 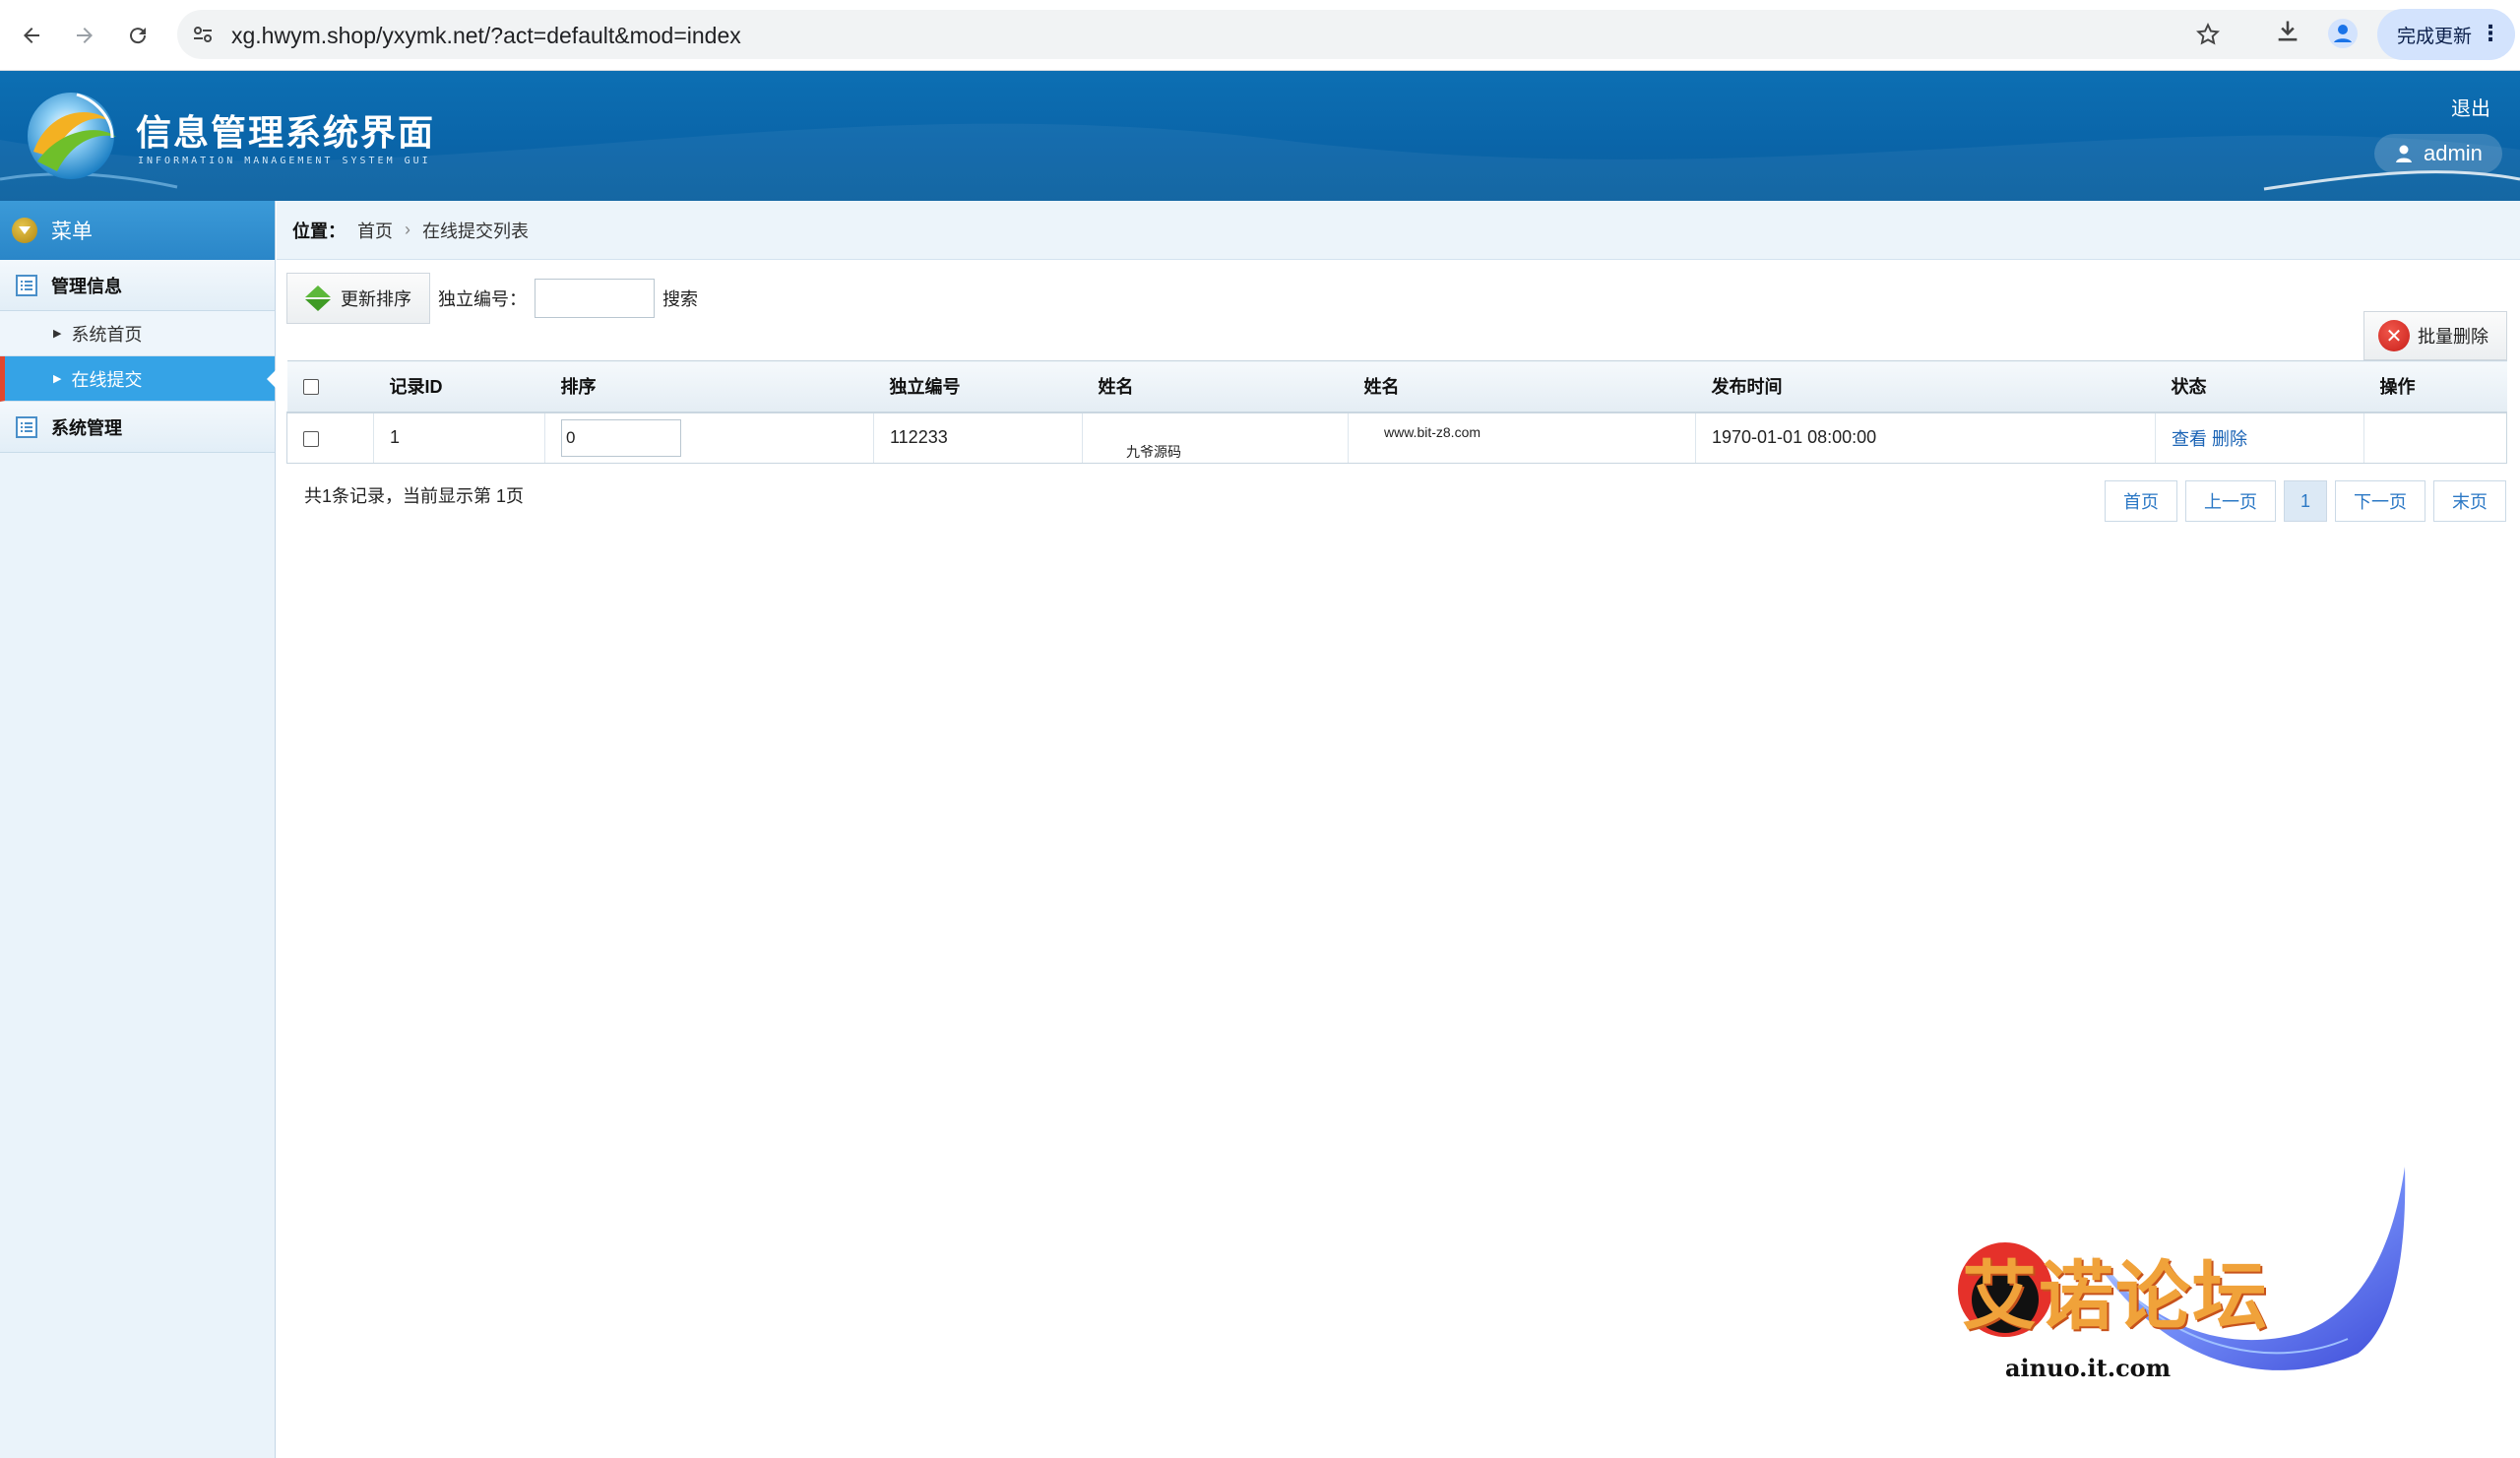 I want to click on logout-link: 退出, so click(x=2470, y=107).